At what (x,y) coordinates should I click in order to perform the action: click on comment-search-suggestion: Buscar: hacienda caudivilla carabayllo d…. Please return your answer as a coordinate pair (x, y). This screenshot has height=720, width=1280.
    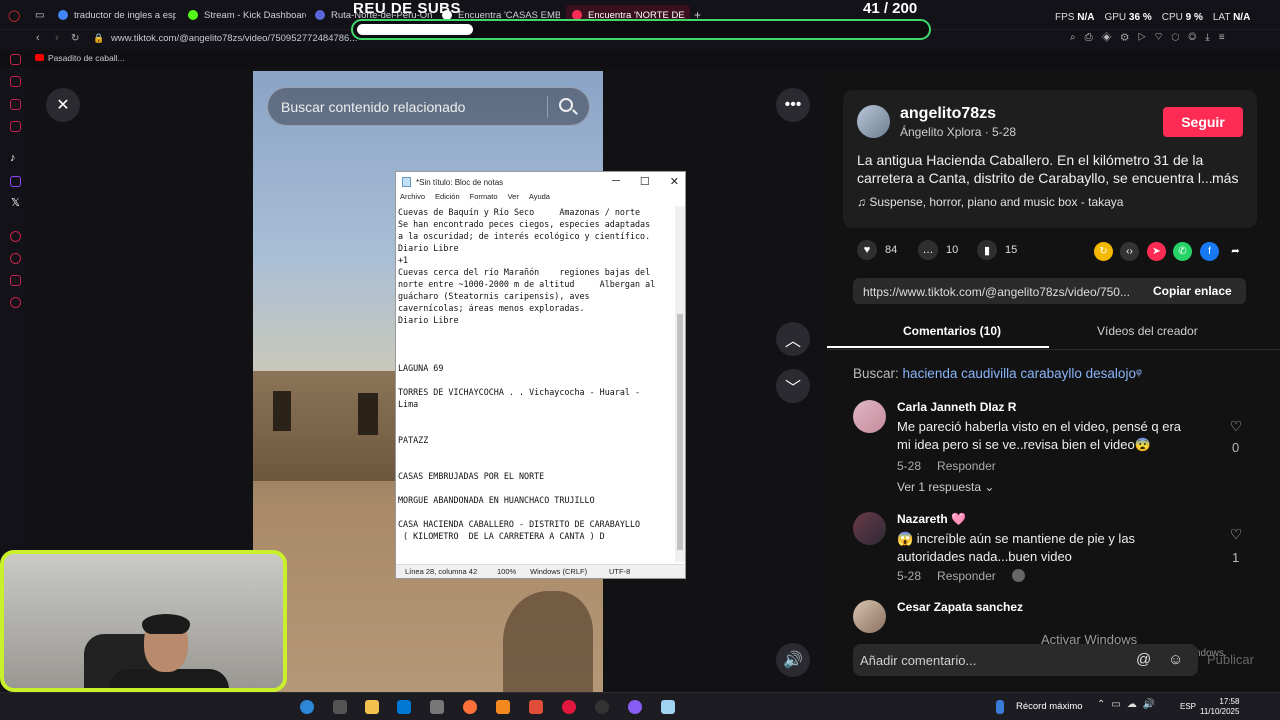
    Looking at the image, I should click on (997, 373).